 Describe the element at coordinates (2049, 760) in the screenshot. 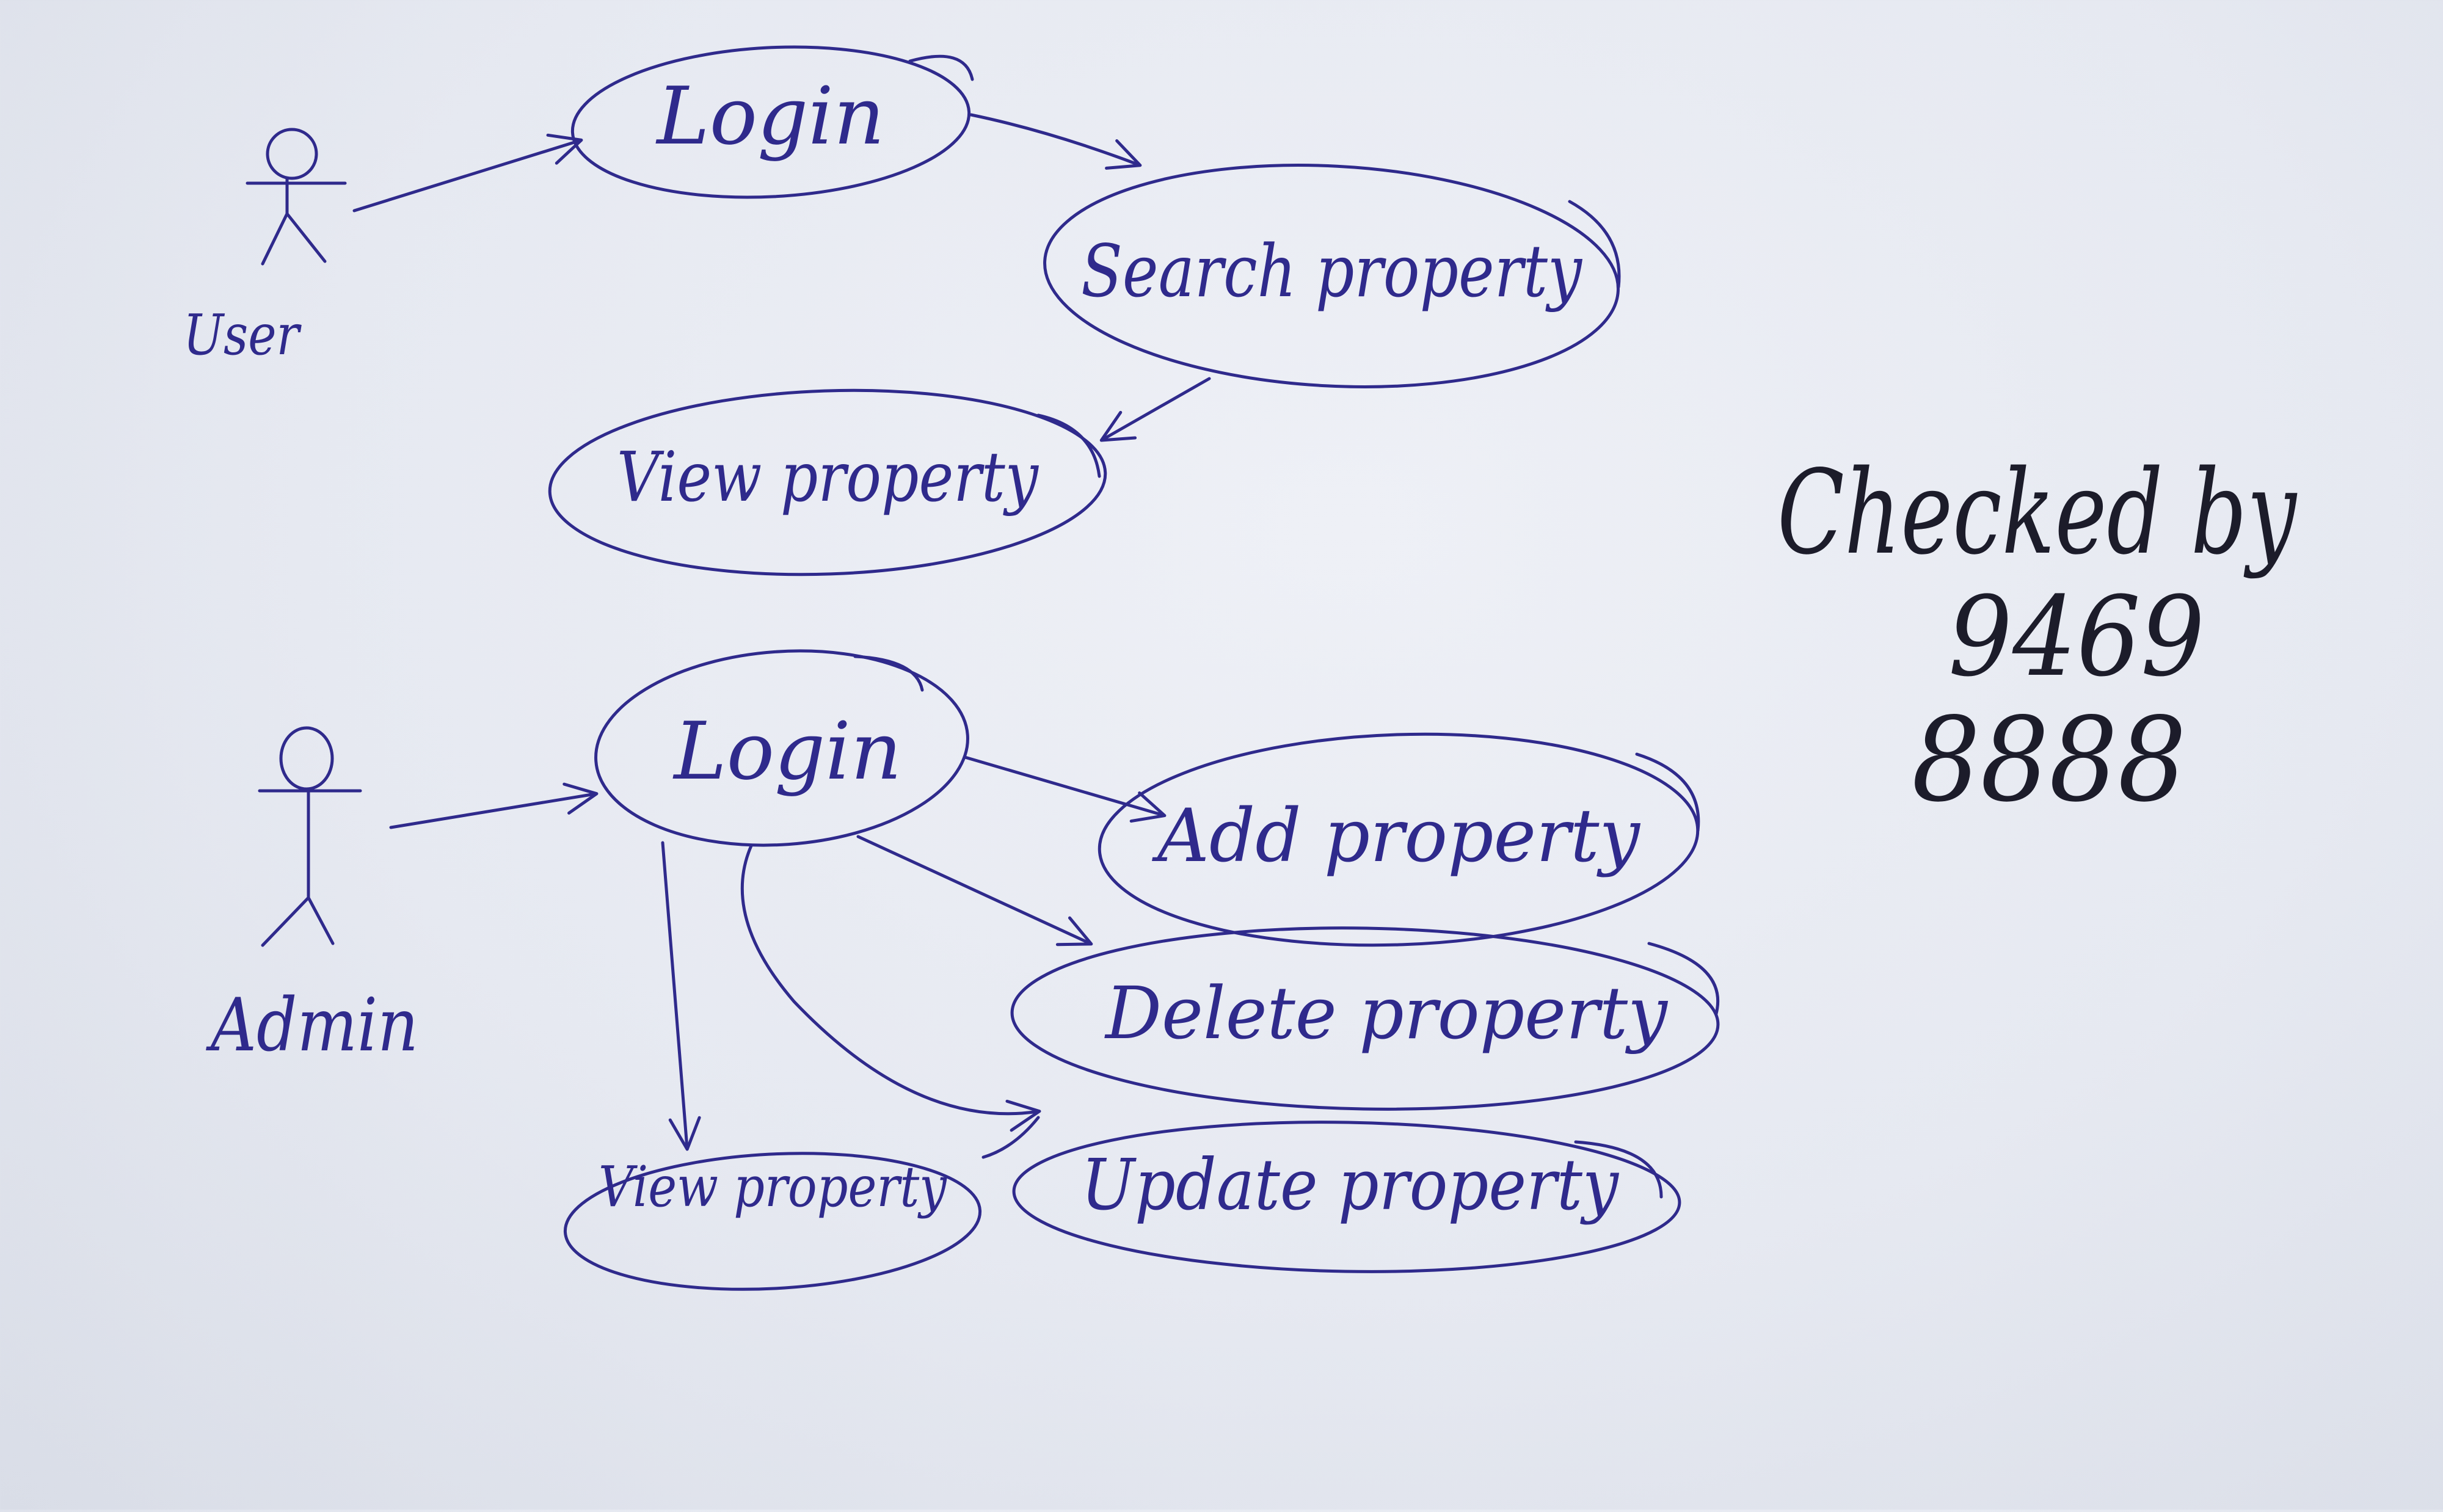

I see `checked-by-line-3: 8888` at that location.